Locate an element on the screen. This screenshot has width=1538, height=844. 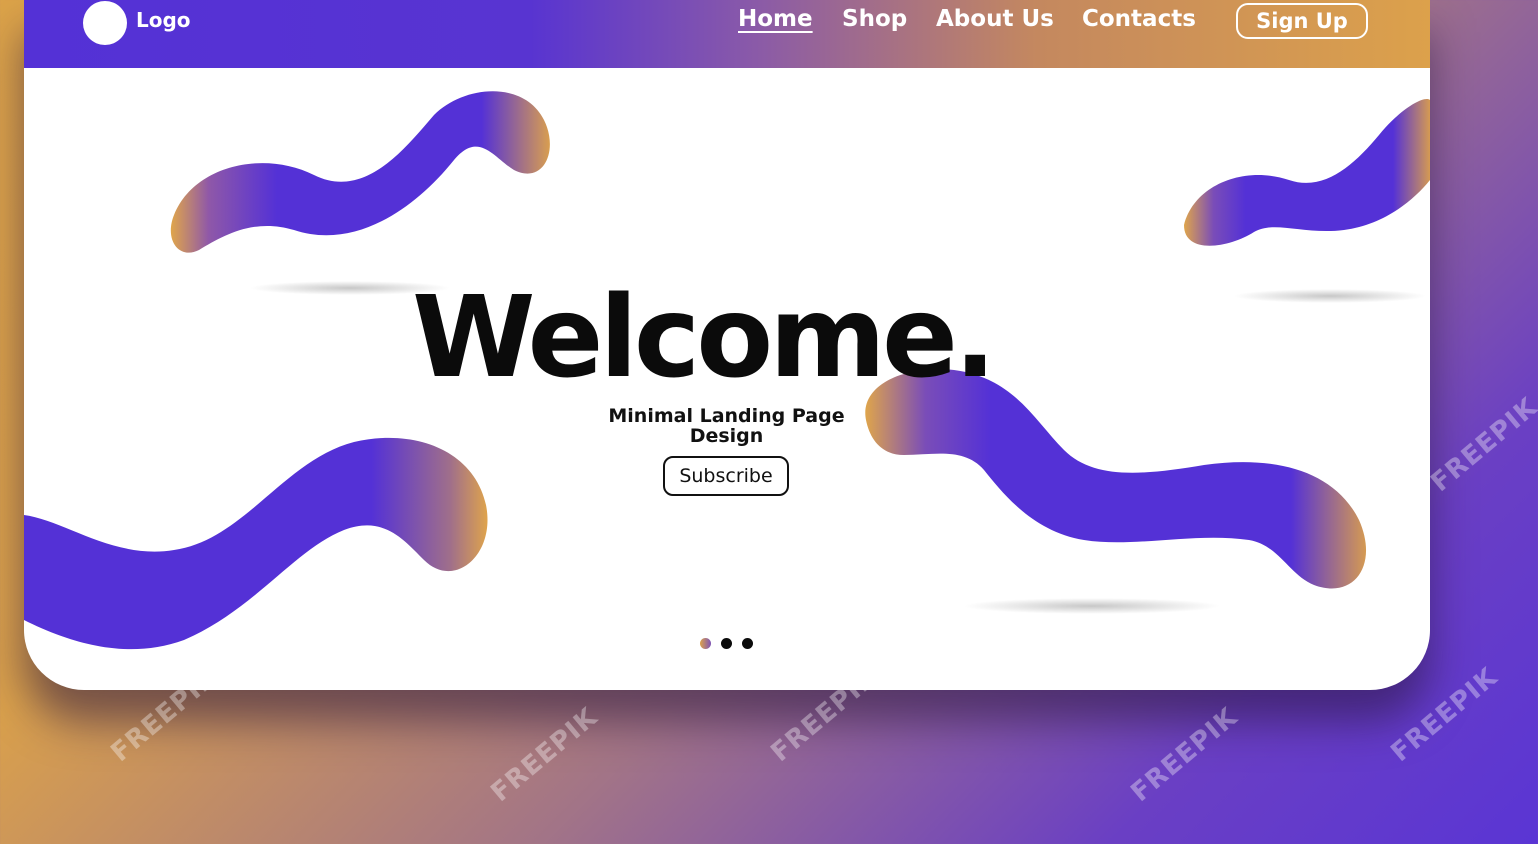
hero-subtitle: Minimal Landing Page Design is located at coordinates (726, 426).